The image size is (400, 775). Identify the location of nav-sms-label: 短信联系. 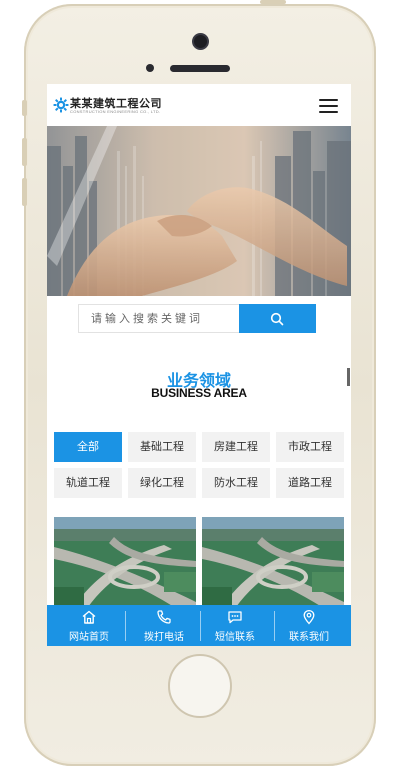
(235, 637).